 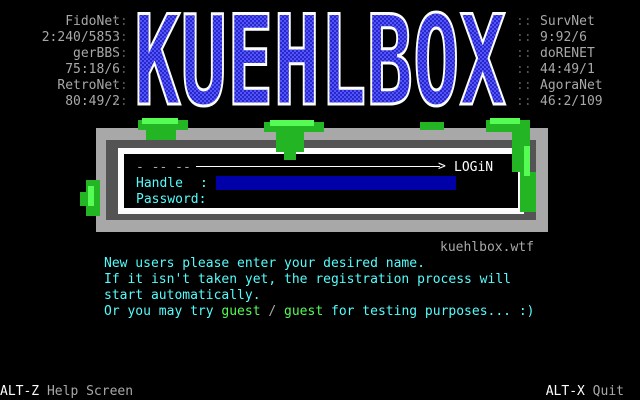 I want to click on network-address: 46:2/109, so click(x=571, y=101).